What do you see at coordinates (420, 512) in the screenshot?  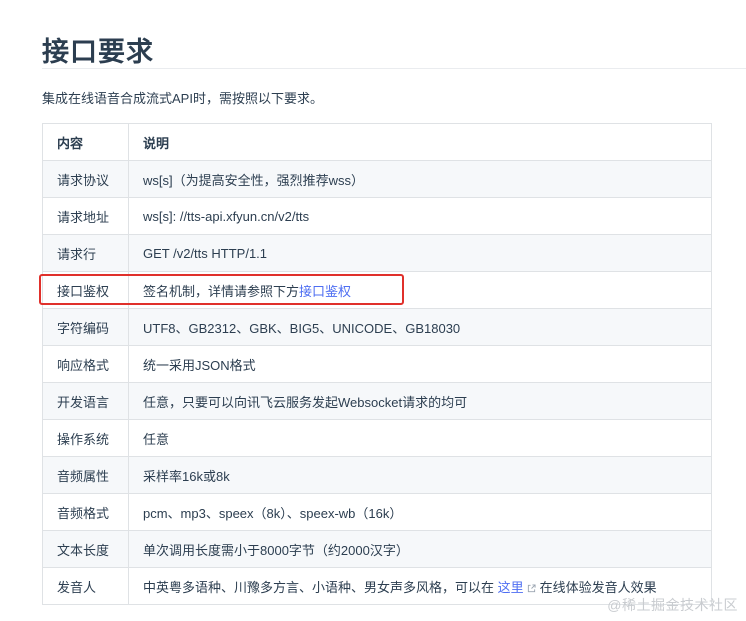 I see `row-value: pcm、mp3、speex（8k）、speex-wb（16k）` at bounding box center [420, 512].